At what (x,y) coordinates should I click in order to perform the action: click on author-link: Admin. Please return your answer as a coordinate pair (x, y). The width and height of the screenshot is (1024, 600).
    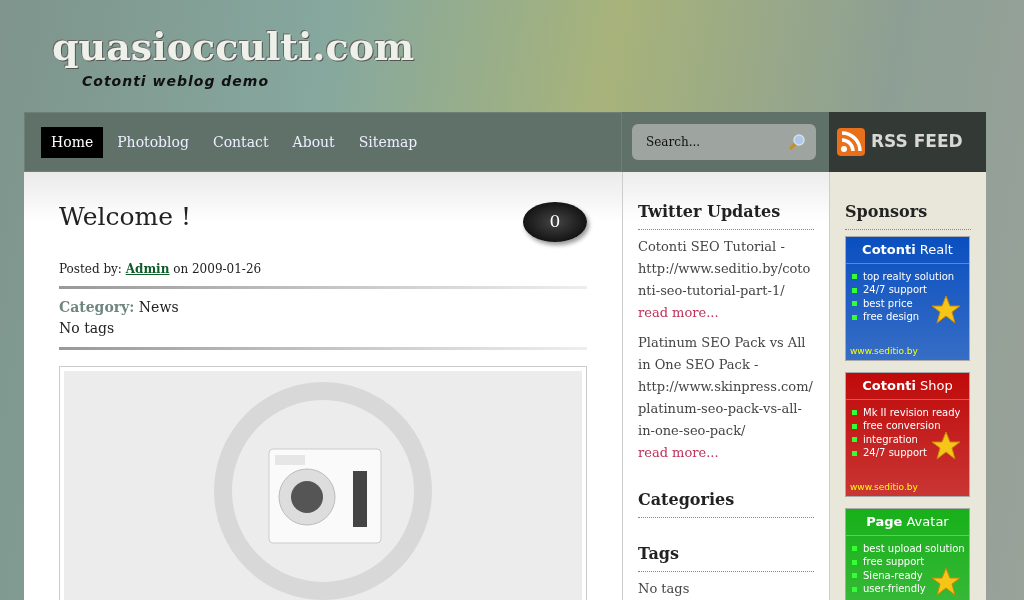
    Looking at the image, I should click on (147, 269).